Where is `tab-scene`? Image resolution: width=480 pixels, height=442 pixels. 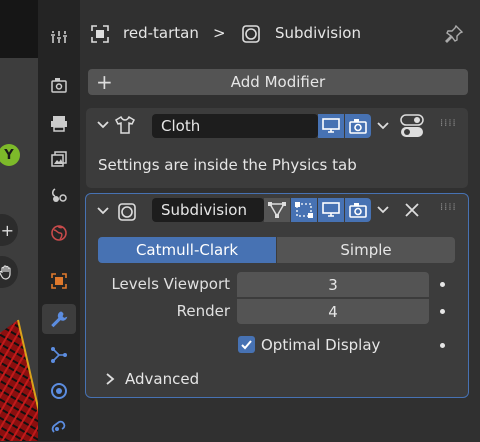 tab-scene is located at coordinates (59, 195).